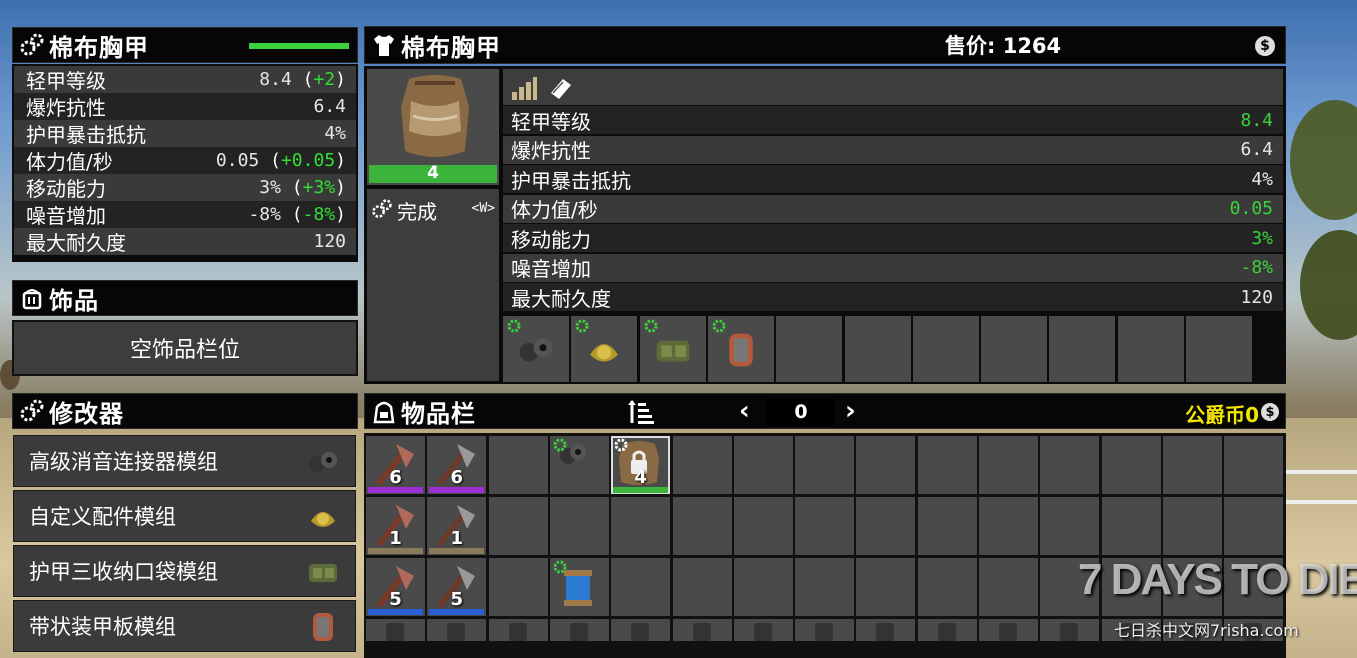 This screenshot has height=658, width=1357. I want to click on detail-stat-row: 噪音增加 -8%, so click(893, 267).